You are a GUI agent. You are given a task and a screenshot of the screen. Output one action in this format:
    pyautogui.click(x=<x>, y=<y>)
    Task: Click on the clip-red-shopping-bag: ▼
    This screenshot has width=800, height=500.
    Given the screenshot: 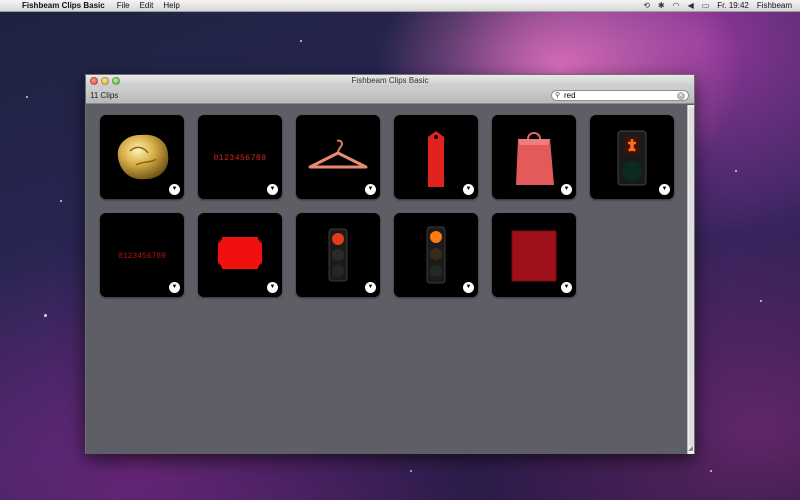 What is the action you would take?
    pyautogui.click(x=534, y=157)
    